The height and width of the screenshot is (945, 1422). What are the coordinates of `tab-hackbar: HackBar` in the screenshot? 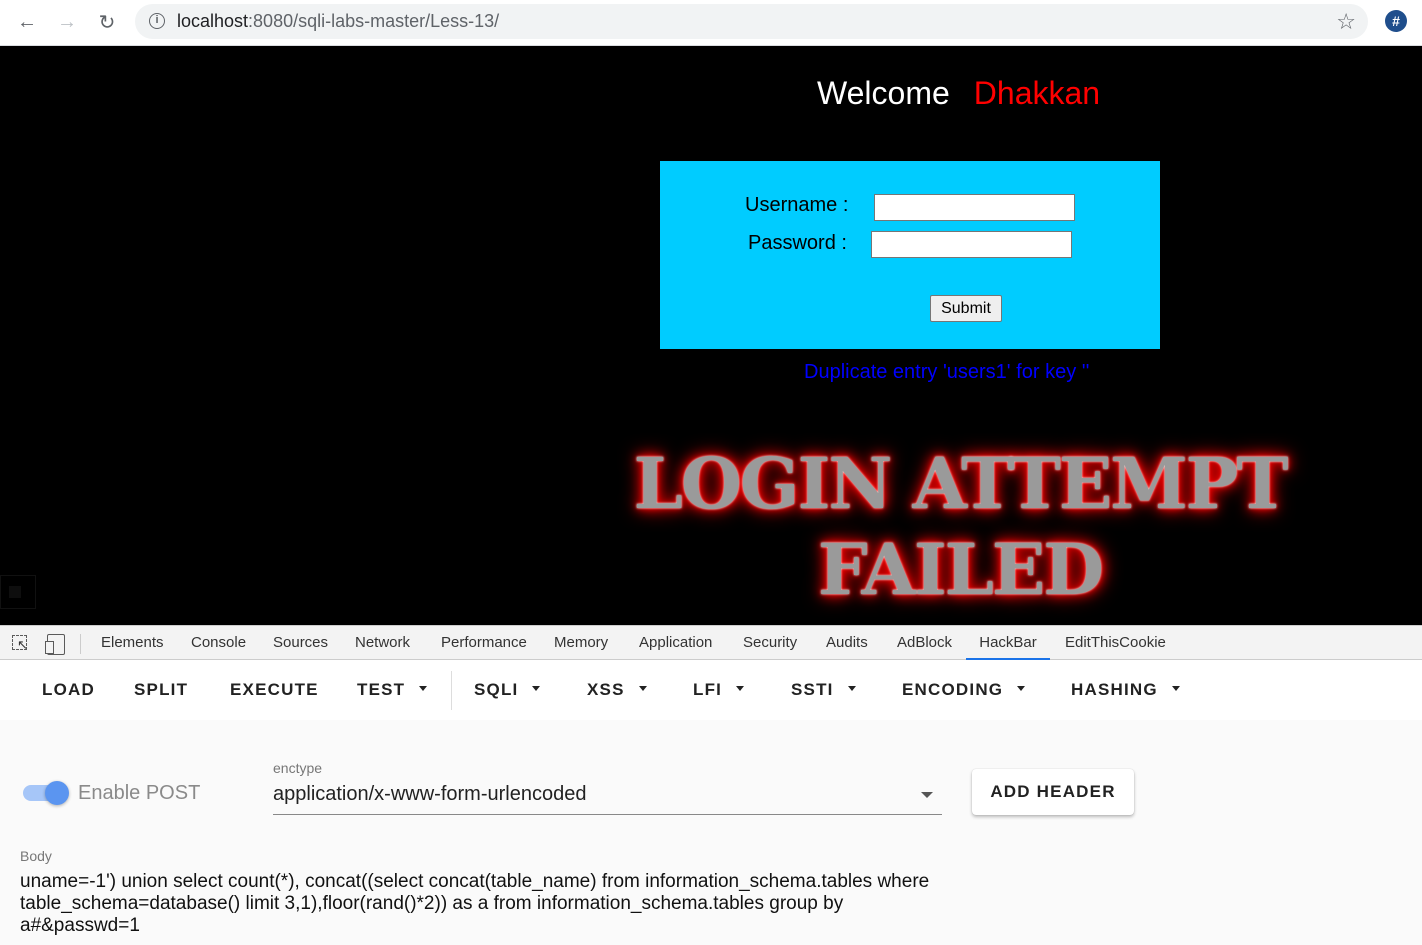 It's located at (1008, 643).